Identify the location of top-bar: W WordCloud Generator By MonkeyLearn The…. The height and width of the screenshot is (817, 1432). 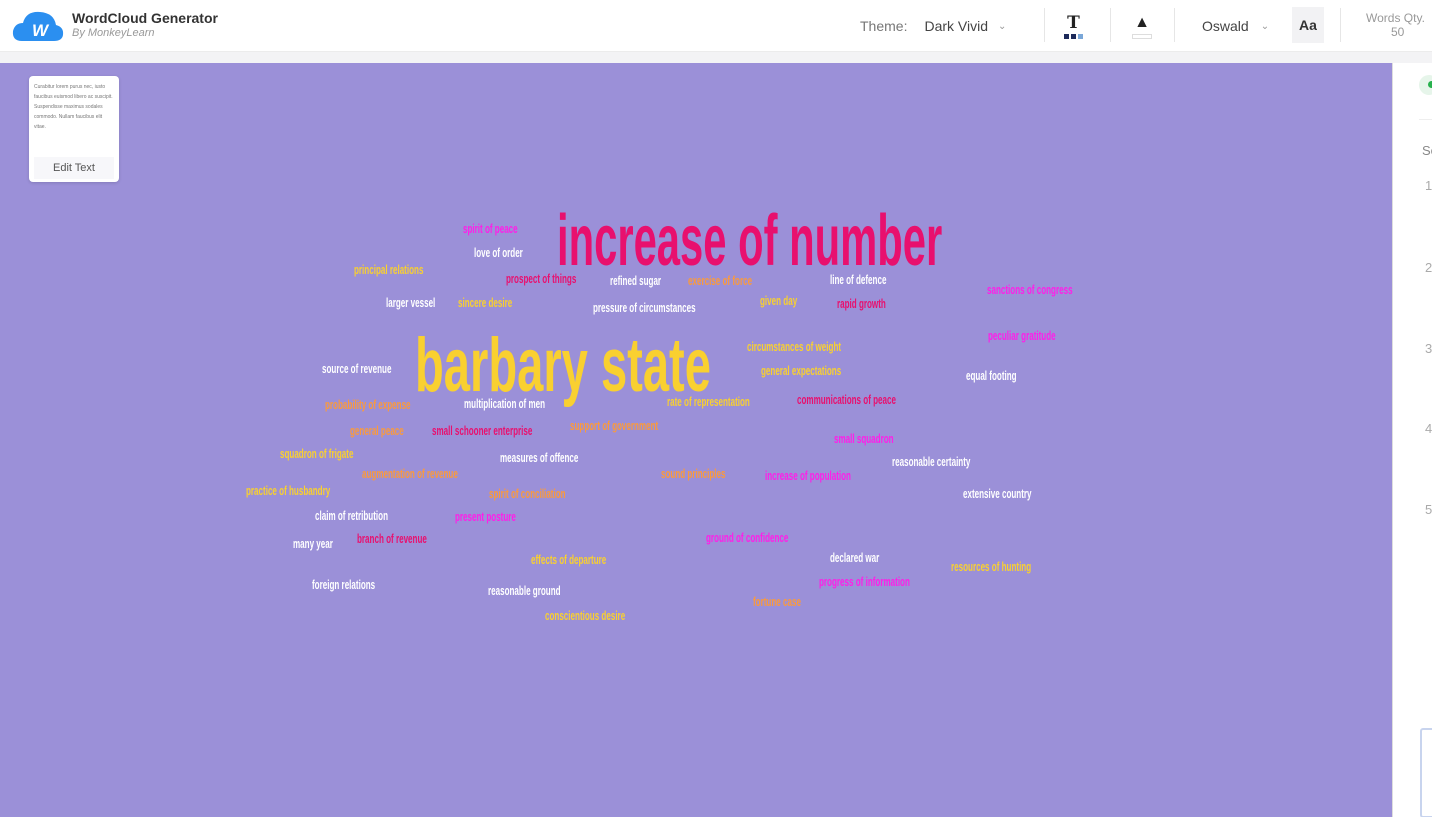
(716, 26).